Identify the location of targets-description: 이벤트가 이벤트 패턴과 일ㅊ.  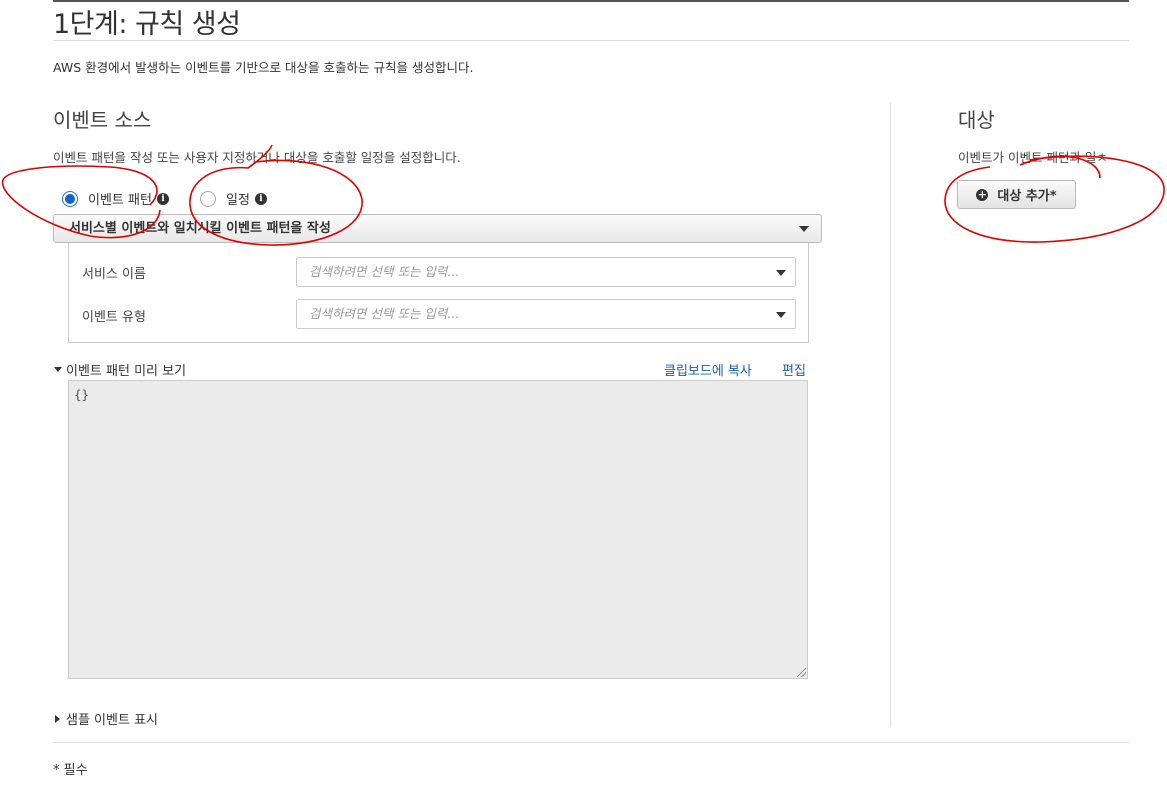
(1033, 157).